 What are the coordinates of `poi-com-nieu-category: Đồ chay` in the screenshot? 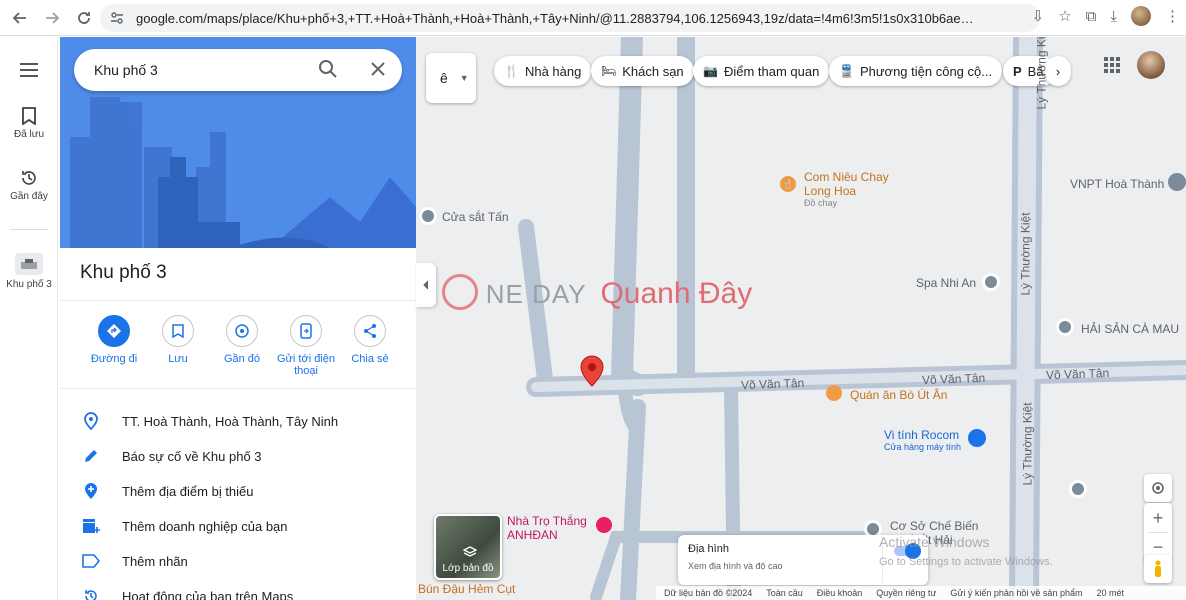 It's located at (821, 203).